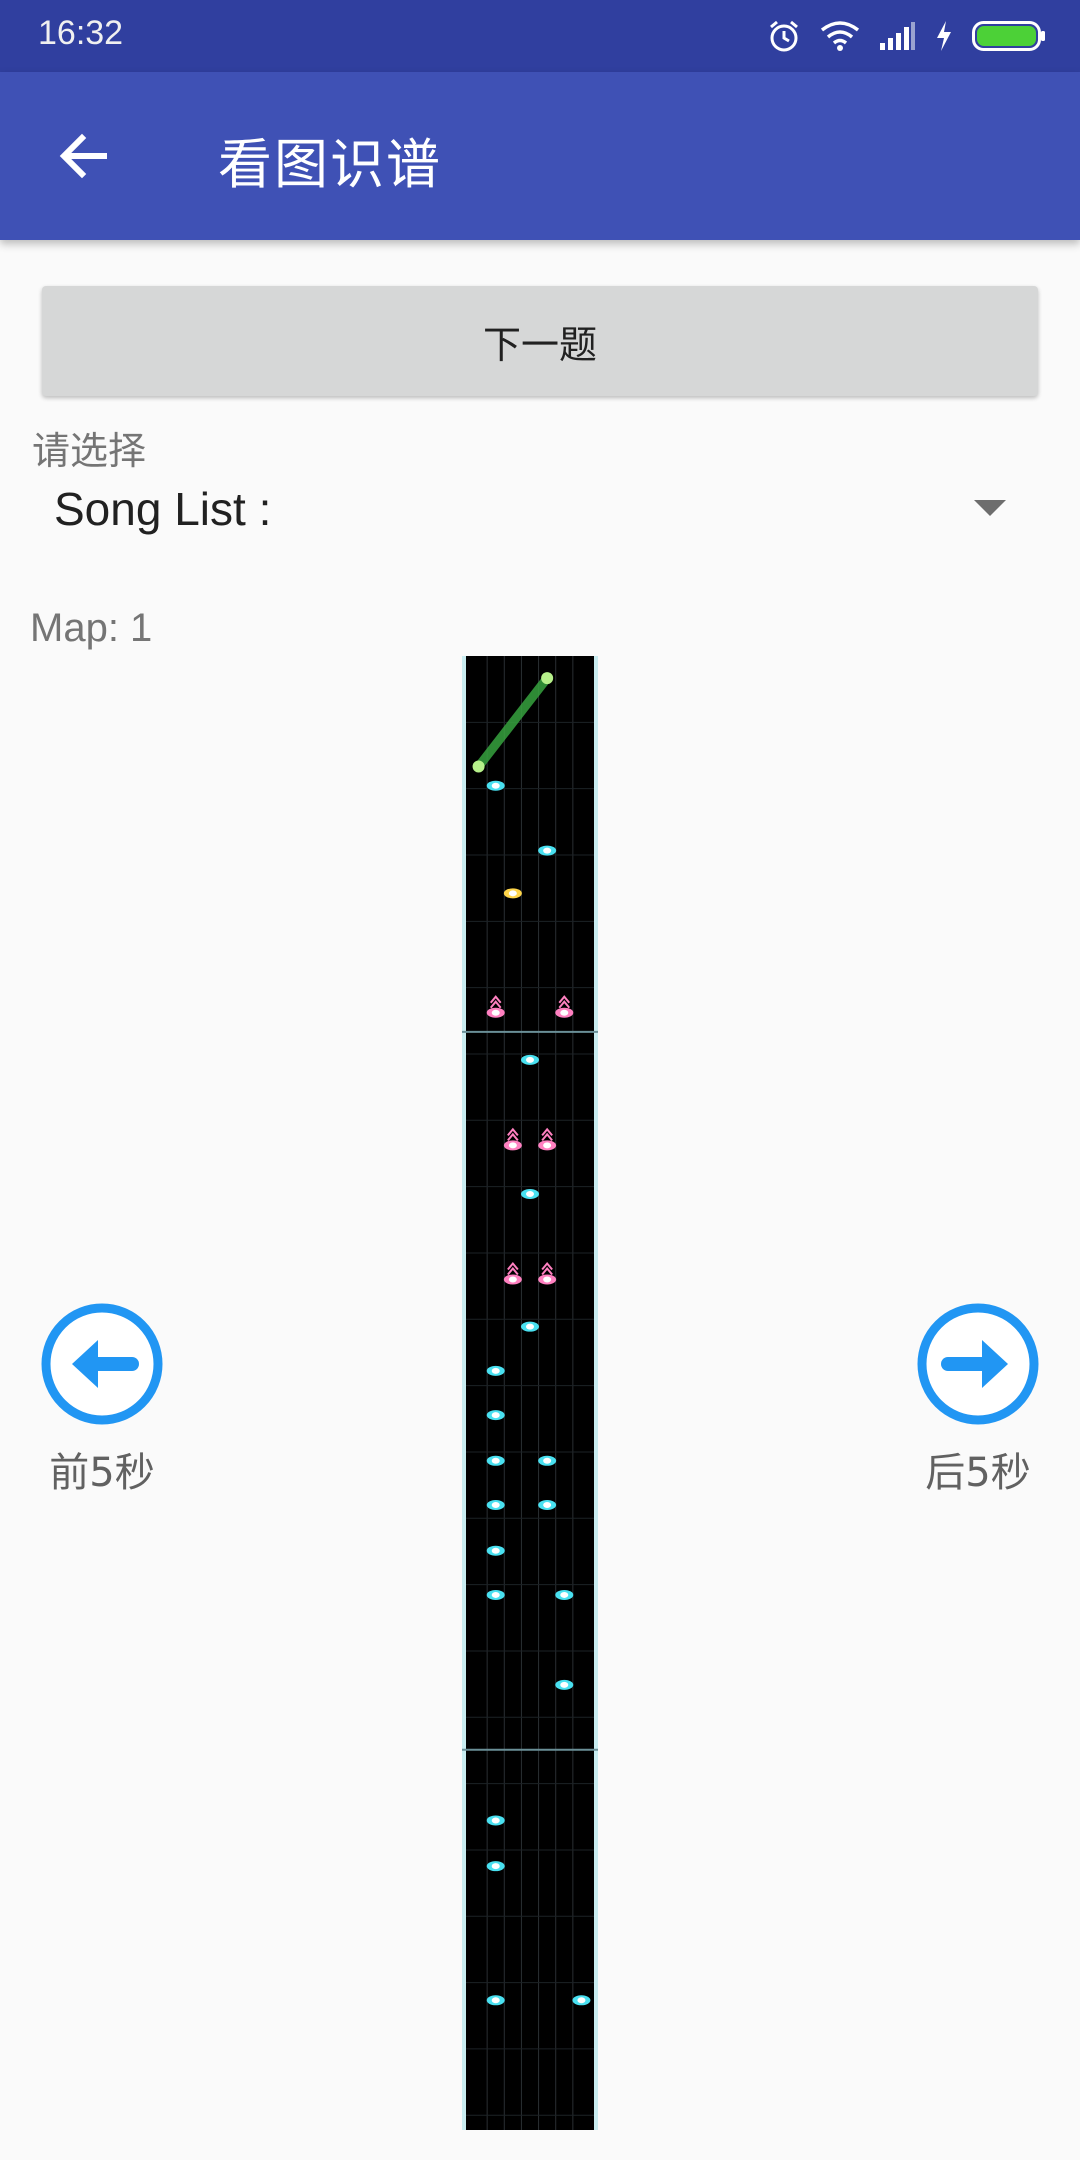 Image resolution: width=1080 pixels, height=2160 pixels. Describe the element at coordinates (81, 33) in the screenshot. I see `status-time: 16:32` at that location.